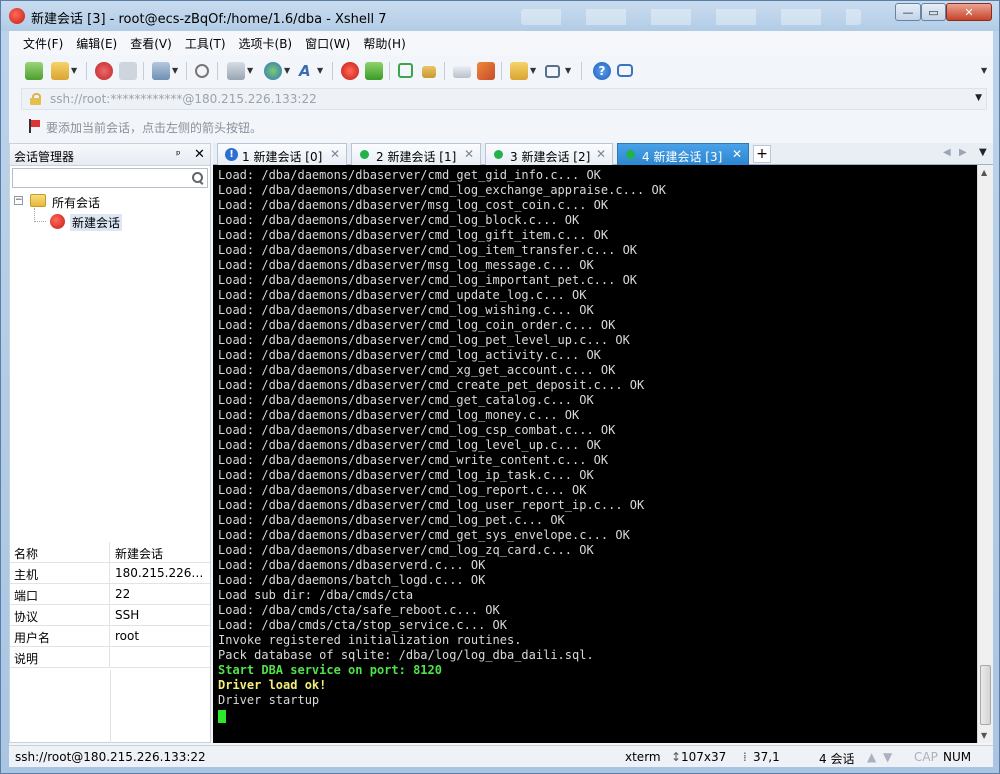  What do you see at coordinates (34, 126) in the screenshot?
I see `add-session-arrow-icon` at bounding box center [34, 126].